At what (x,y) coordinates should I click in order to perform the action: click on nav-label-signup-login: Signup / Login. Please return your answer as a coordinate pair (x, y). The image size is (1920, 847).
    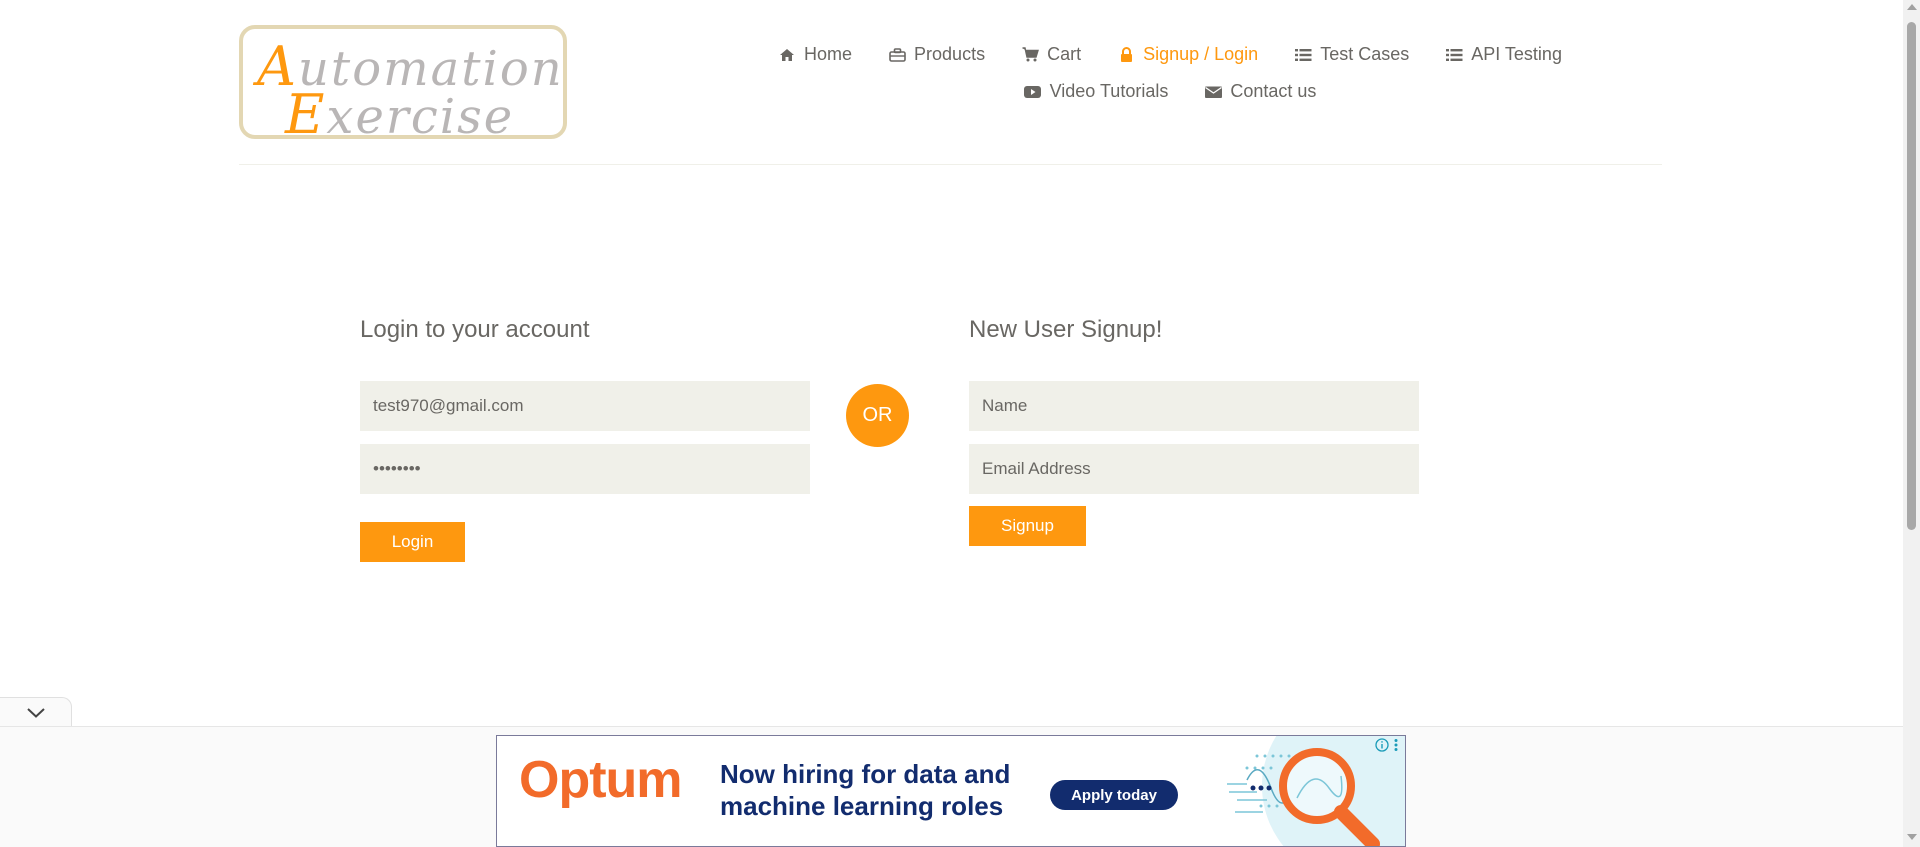
    Looking at the image, I should click on (1201, 54).